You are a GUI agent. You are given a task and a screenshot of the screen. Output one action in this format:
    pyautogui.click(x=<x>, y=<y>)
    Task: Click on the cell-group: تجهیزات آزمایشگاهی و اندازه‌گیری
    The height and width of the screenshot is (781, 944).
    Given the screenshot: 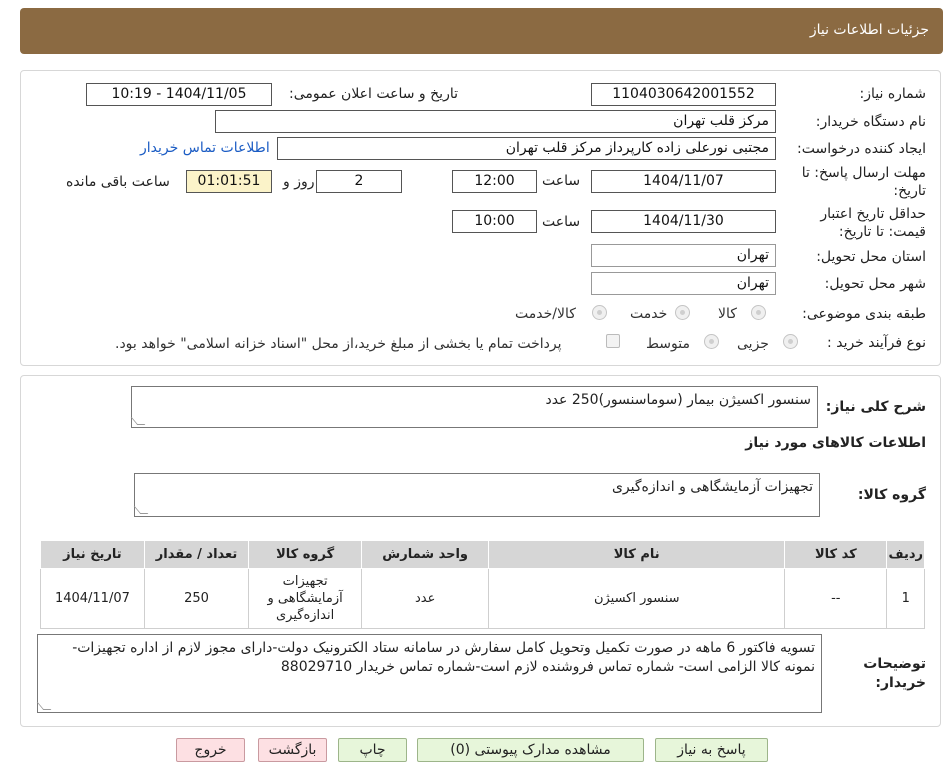 What is the action you would take?
    pyautogui.click(x=305, y=598)
    